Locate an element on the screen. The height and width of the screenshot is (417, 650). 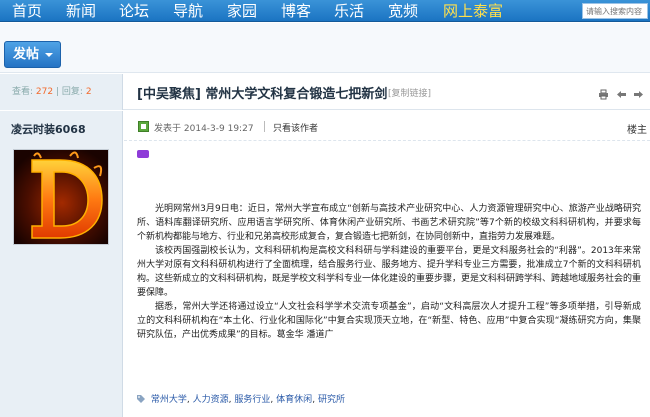
only-author-link: 只看该作者 is located at coordinates (295, 127).